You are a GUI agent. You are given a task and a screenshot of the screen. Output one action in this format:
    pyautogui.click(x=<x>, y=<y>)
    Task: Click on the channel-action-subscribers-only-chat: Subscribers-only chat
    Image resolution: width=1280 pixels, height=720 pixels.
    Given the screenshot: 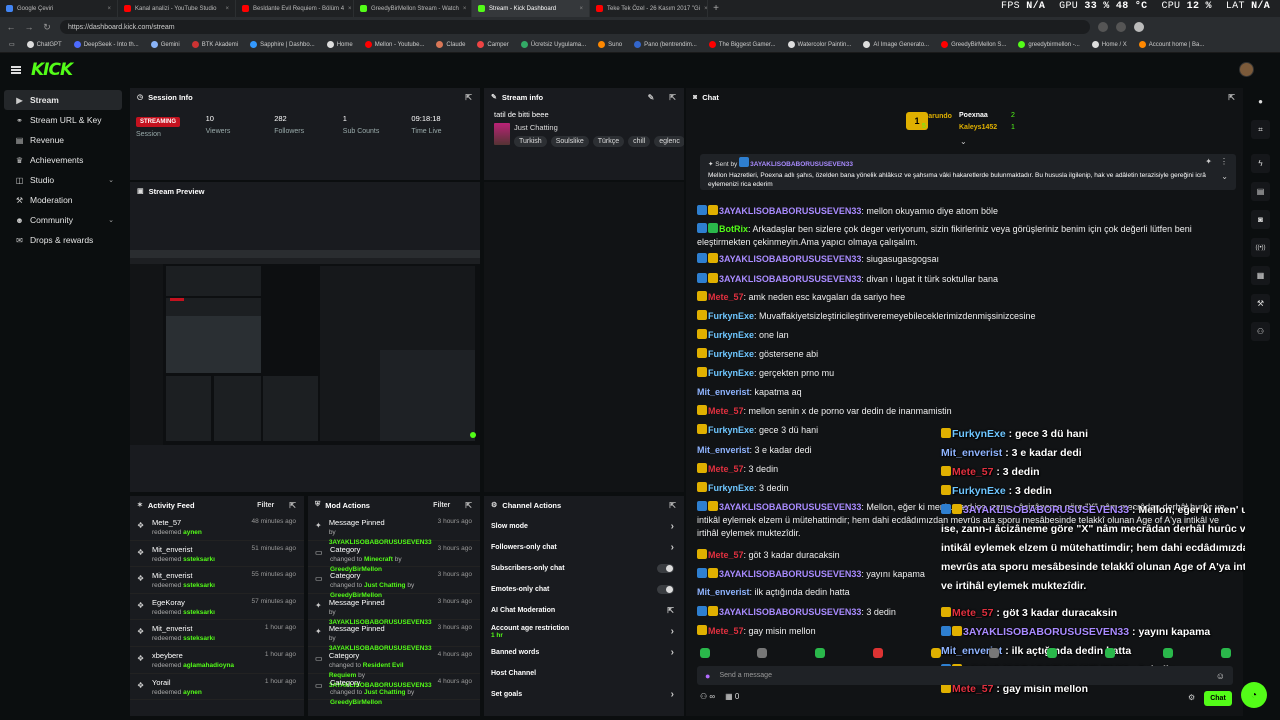 What is the action you would take?
    pyautogui.click(x=584, y=568)
    